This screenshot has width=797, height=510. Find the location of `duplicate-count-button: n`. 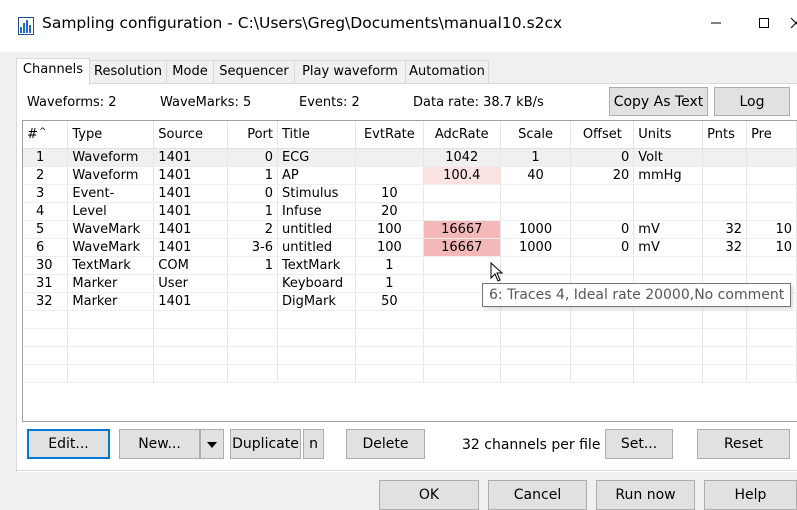

duplicate-count-button: n is located at coordinates (313, 444).